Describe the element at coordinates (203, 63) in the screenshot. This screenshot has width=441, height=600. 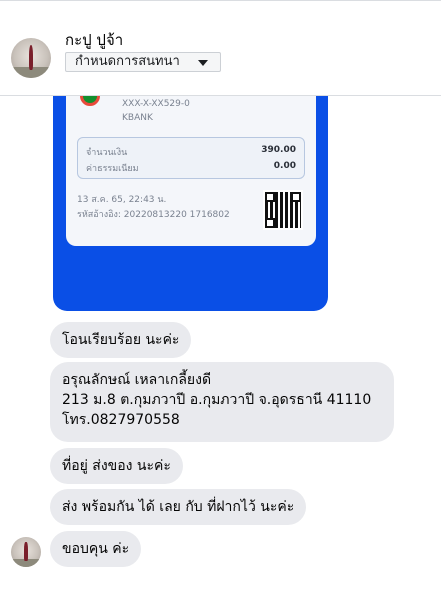
I see `chevron-down-icon` at that location.